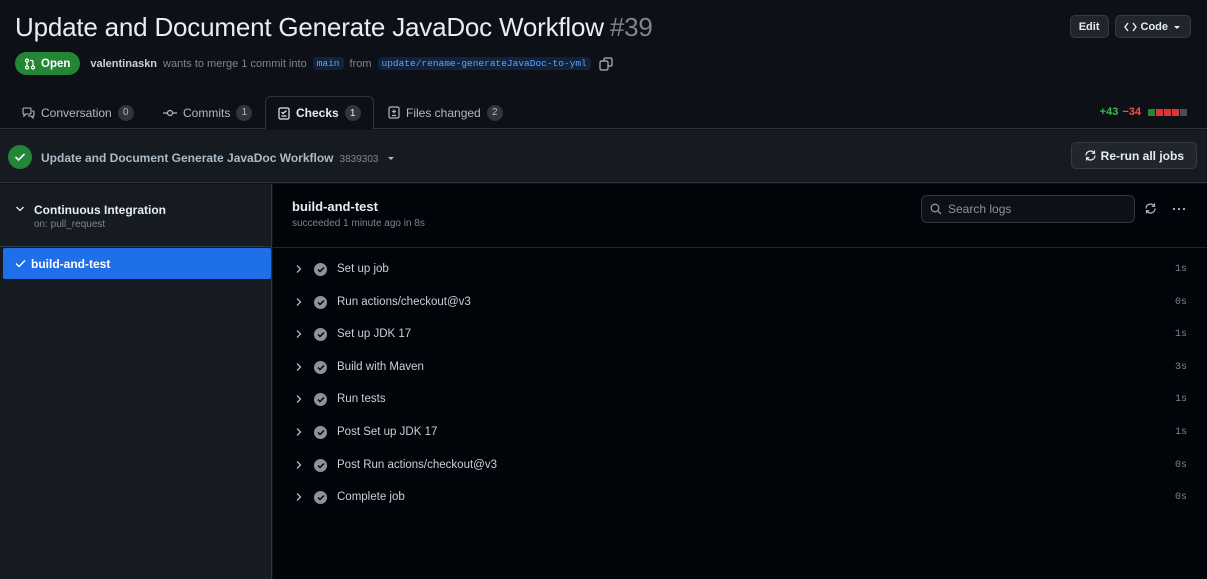  I want to click on sidebar-job-label: build-and-test, so click(71, 263).